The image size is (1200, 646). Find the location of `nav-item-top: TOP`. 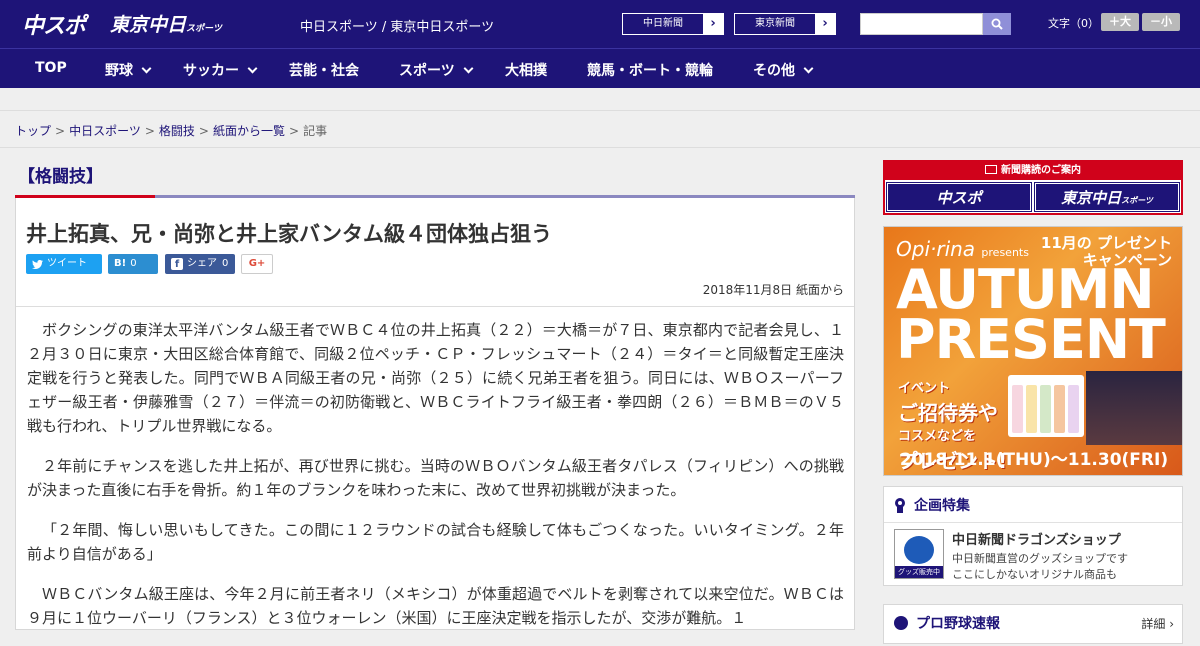

nav-item-top: TOP is located at coordinates (51, 68).